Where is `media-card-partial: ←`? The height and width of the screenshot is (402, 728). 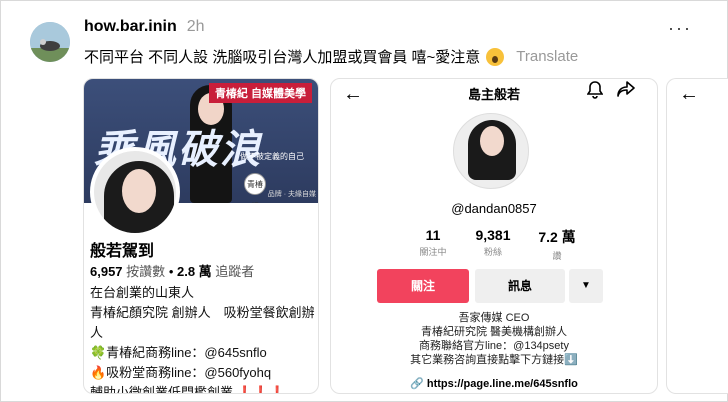
media-card-partial: ← is located at coordinates (697, 236).